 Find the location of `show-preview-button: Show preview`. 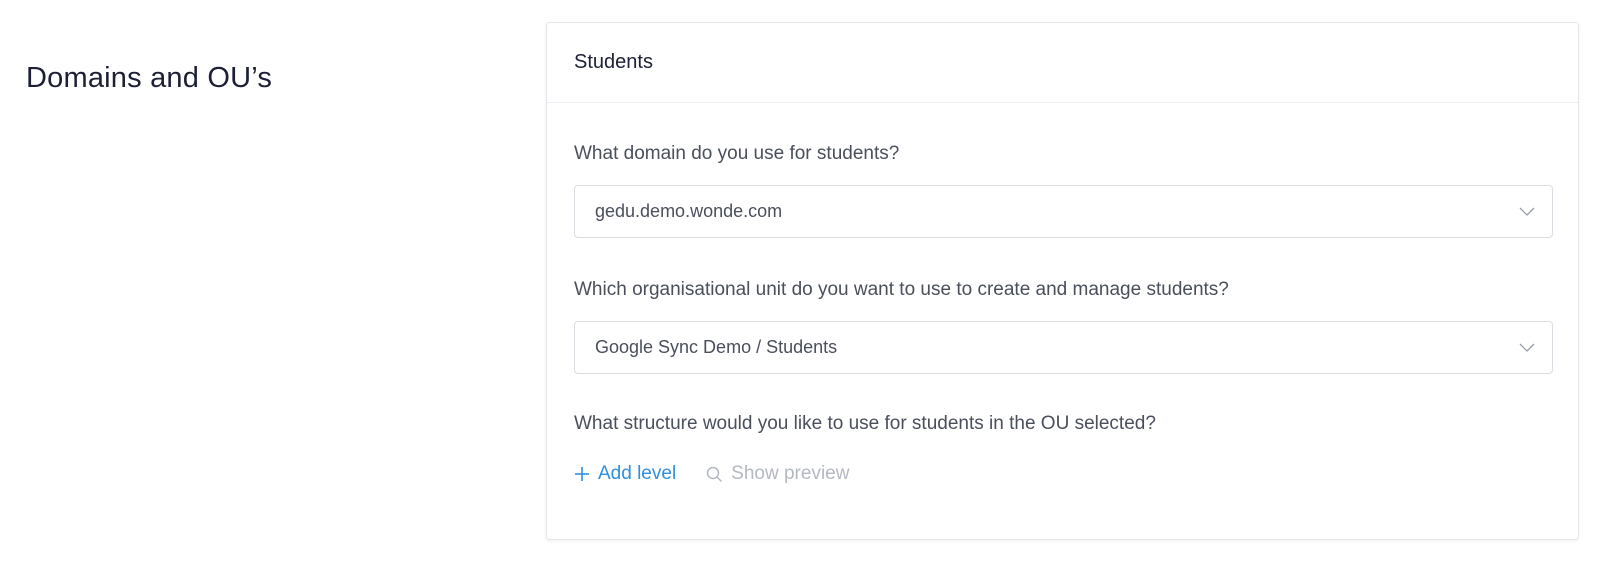

show-preview-button: Show preview is located at coordinates (777, 474).